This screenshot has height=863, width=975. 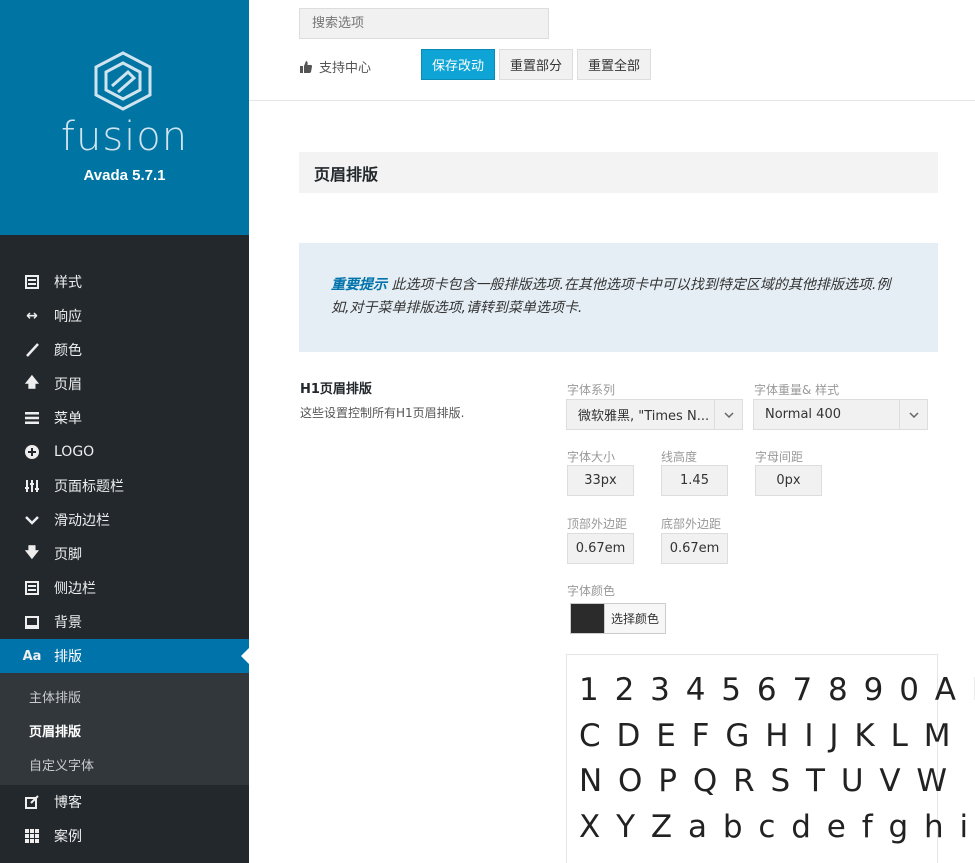 I want to click on sidebar-item-label: 博客, so click(x=68, y=803).